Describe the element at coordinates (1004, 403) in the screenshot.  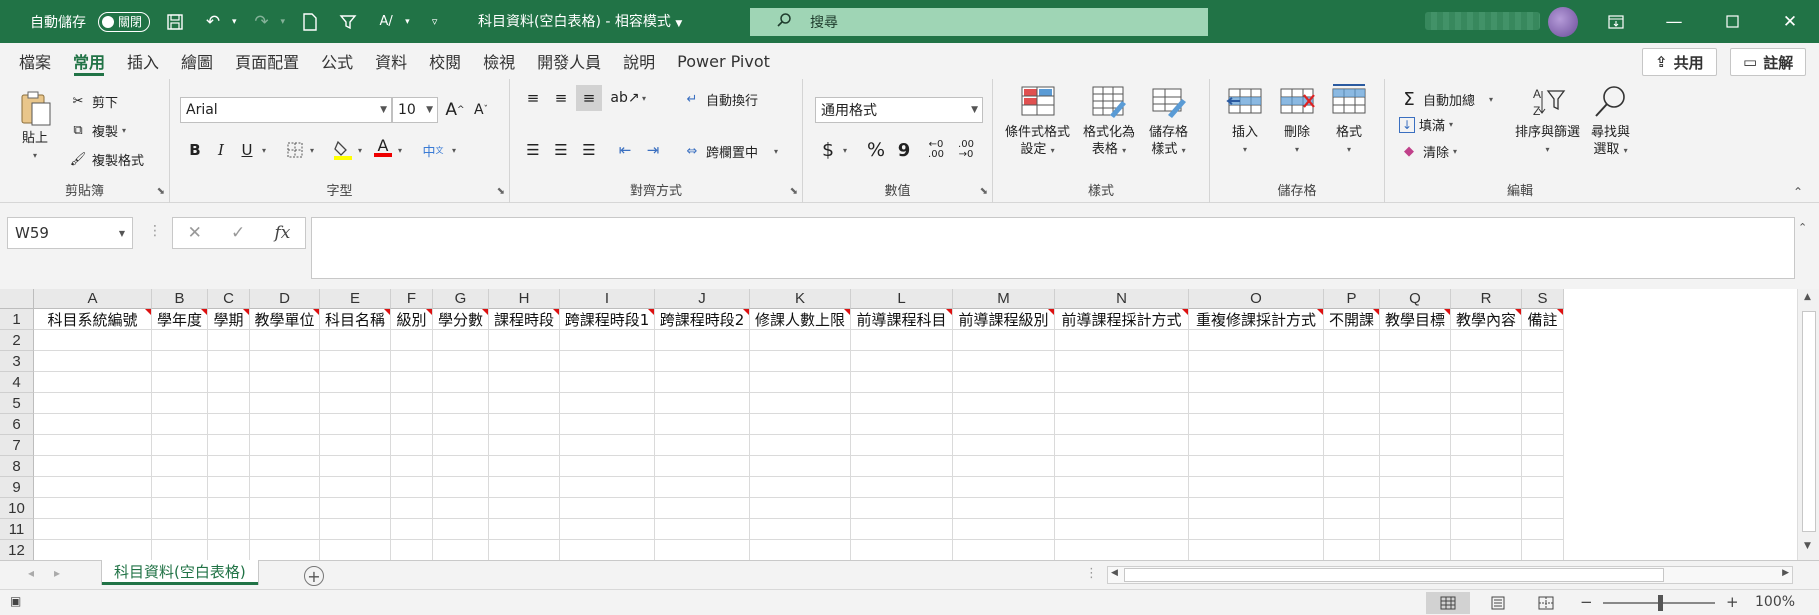
I see `cell-M5` at that location.